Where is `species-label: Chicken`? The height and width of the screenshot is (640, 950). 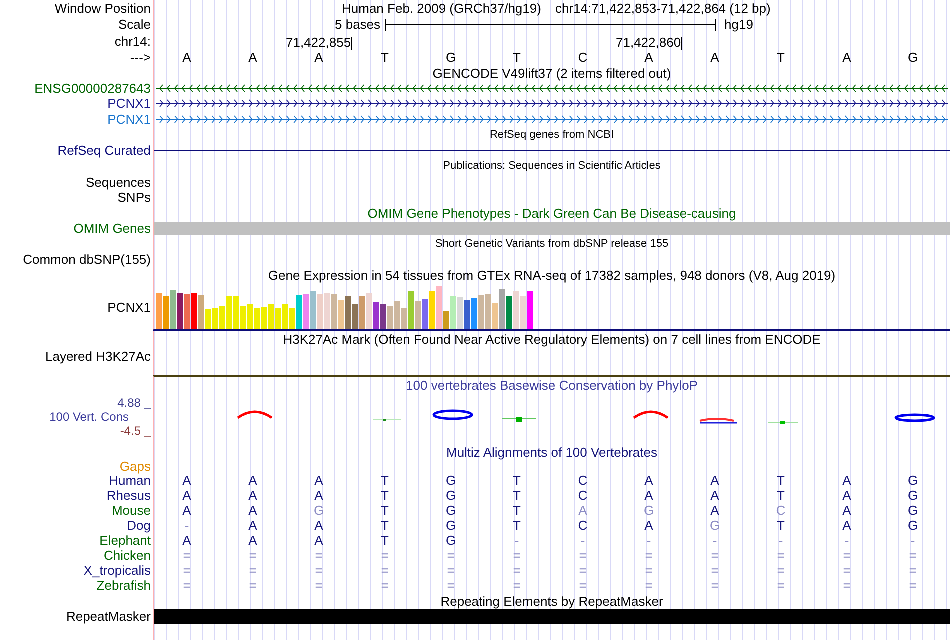
species-label: Chicken is located at coordinates (127, 555).